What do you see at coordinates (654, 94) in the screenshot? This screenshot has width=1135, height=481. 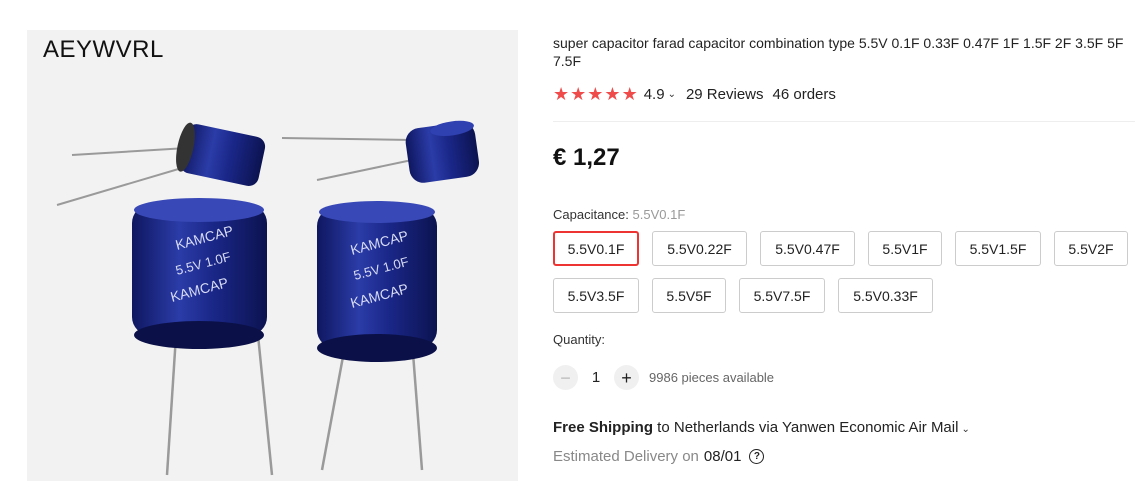 I see `rating-score: 4.9` at bounding box center [654, 94].